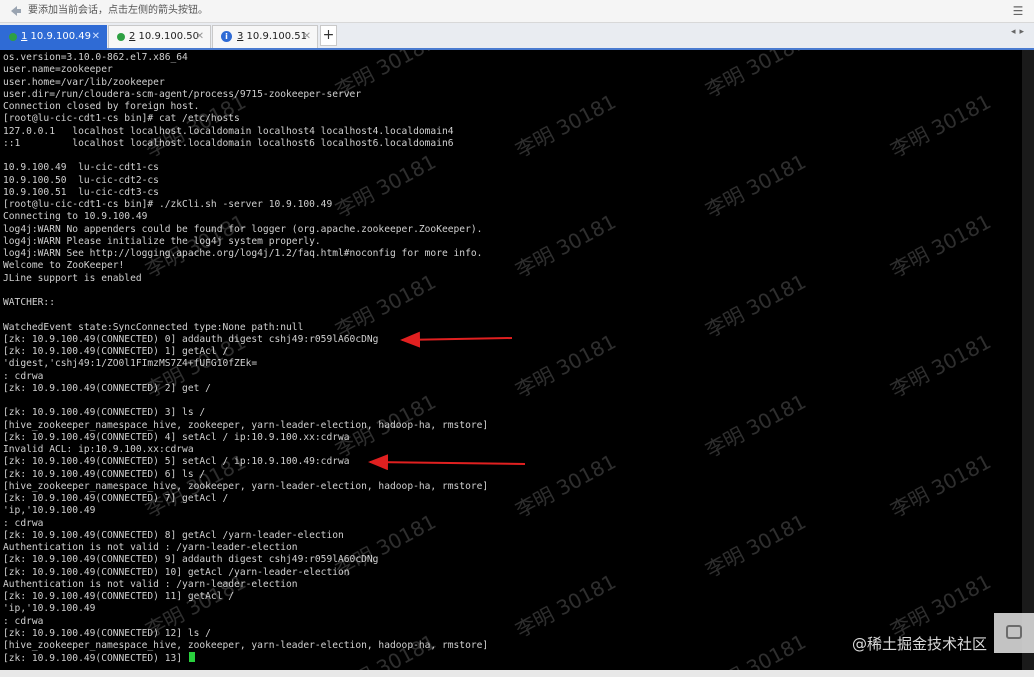  I want to click on annotation-arrow-addauth, so click(456, 339).